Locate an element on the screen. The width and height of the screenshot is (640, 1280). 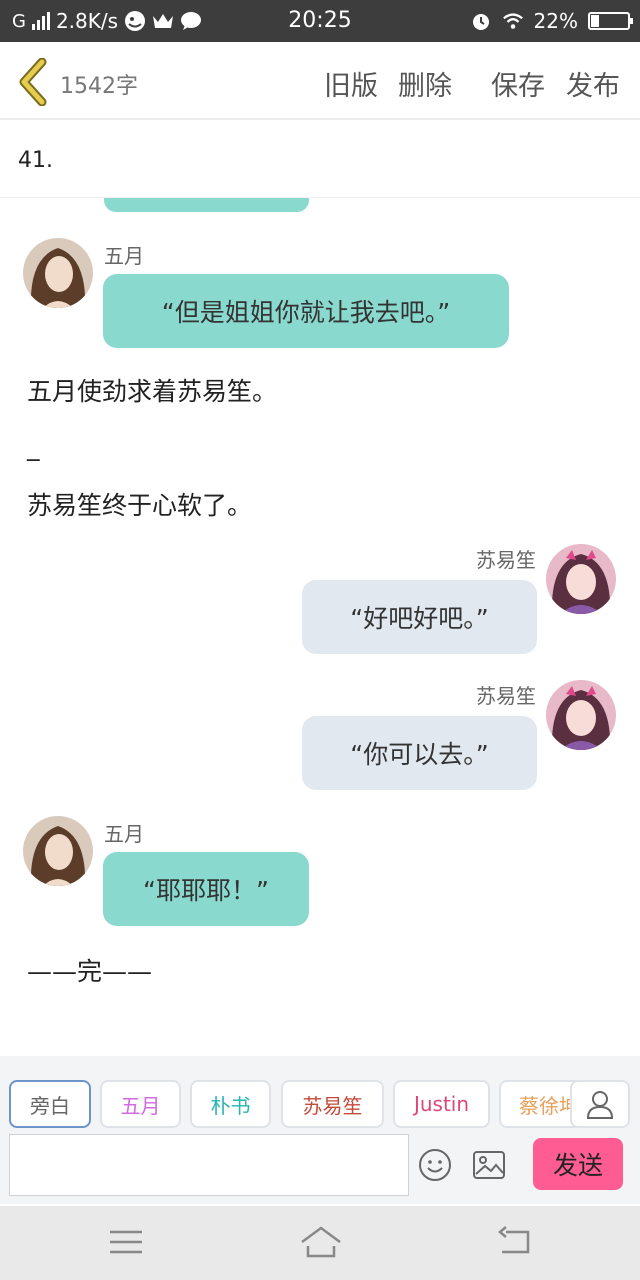
system-nav-bar is located at coordinates (320, 1243).